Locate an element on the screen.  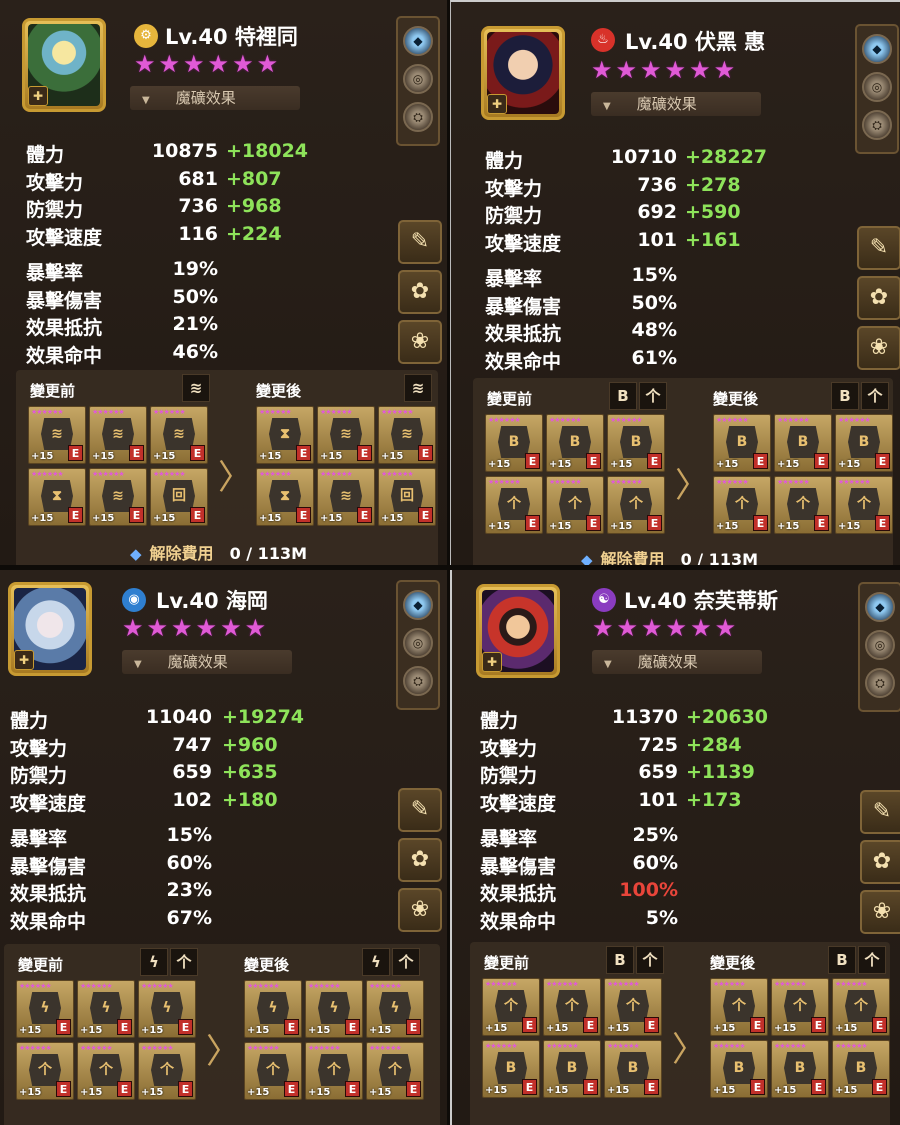
rune-set-icon: 个 is located at coordinates (875, 396).